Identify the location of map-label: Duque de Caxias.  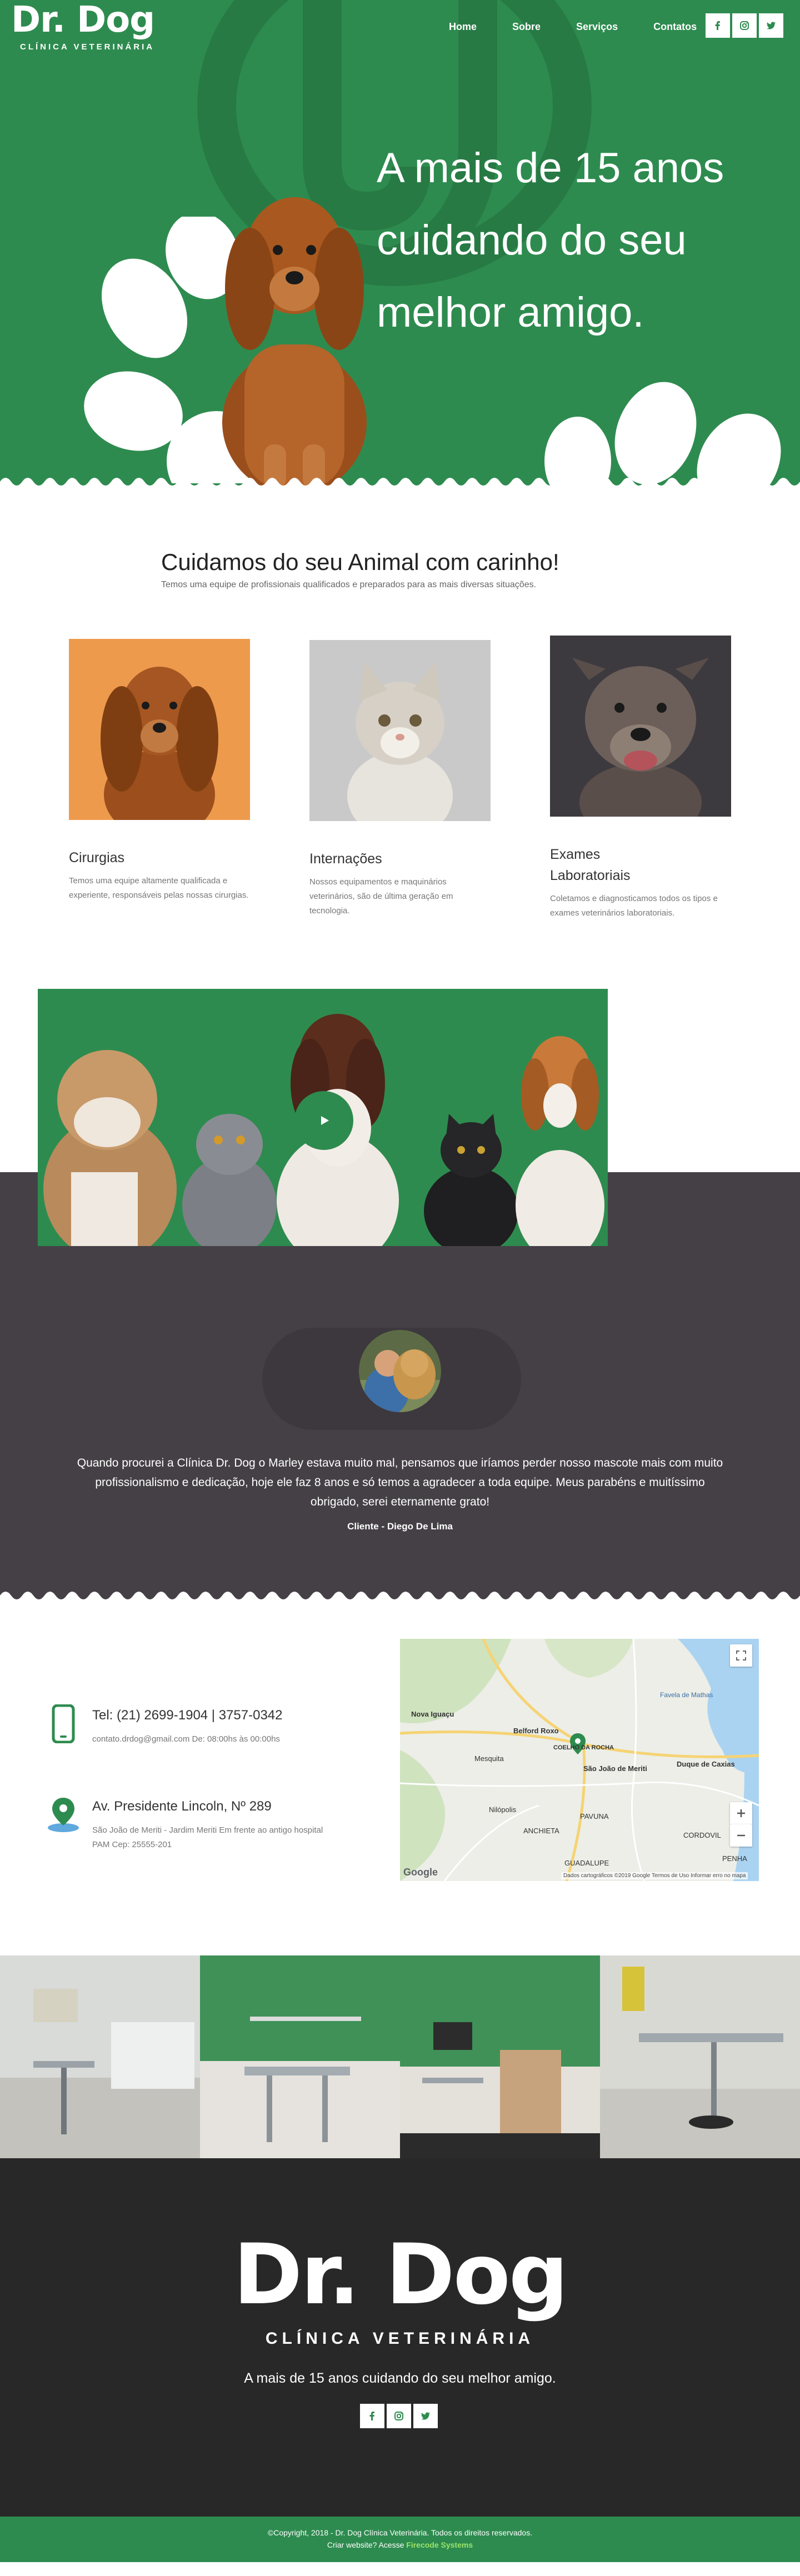
(706, 1764).